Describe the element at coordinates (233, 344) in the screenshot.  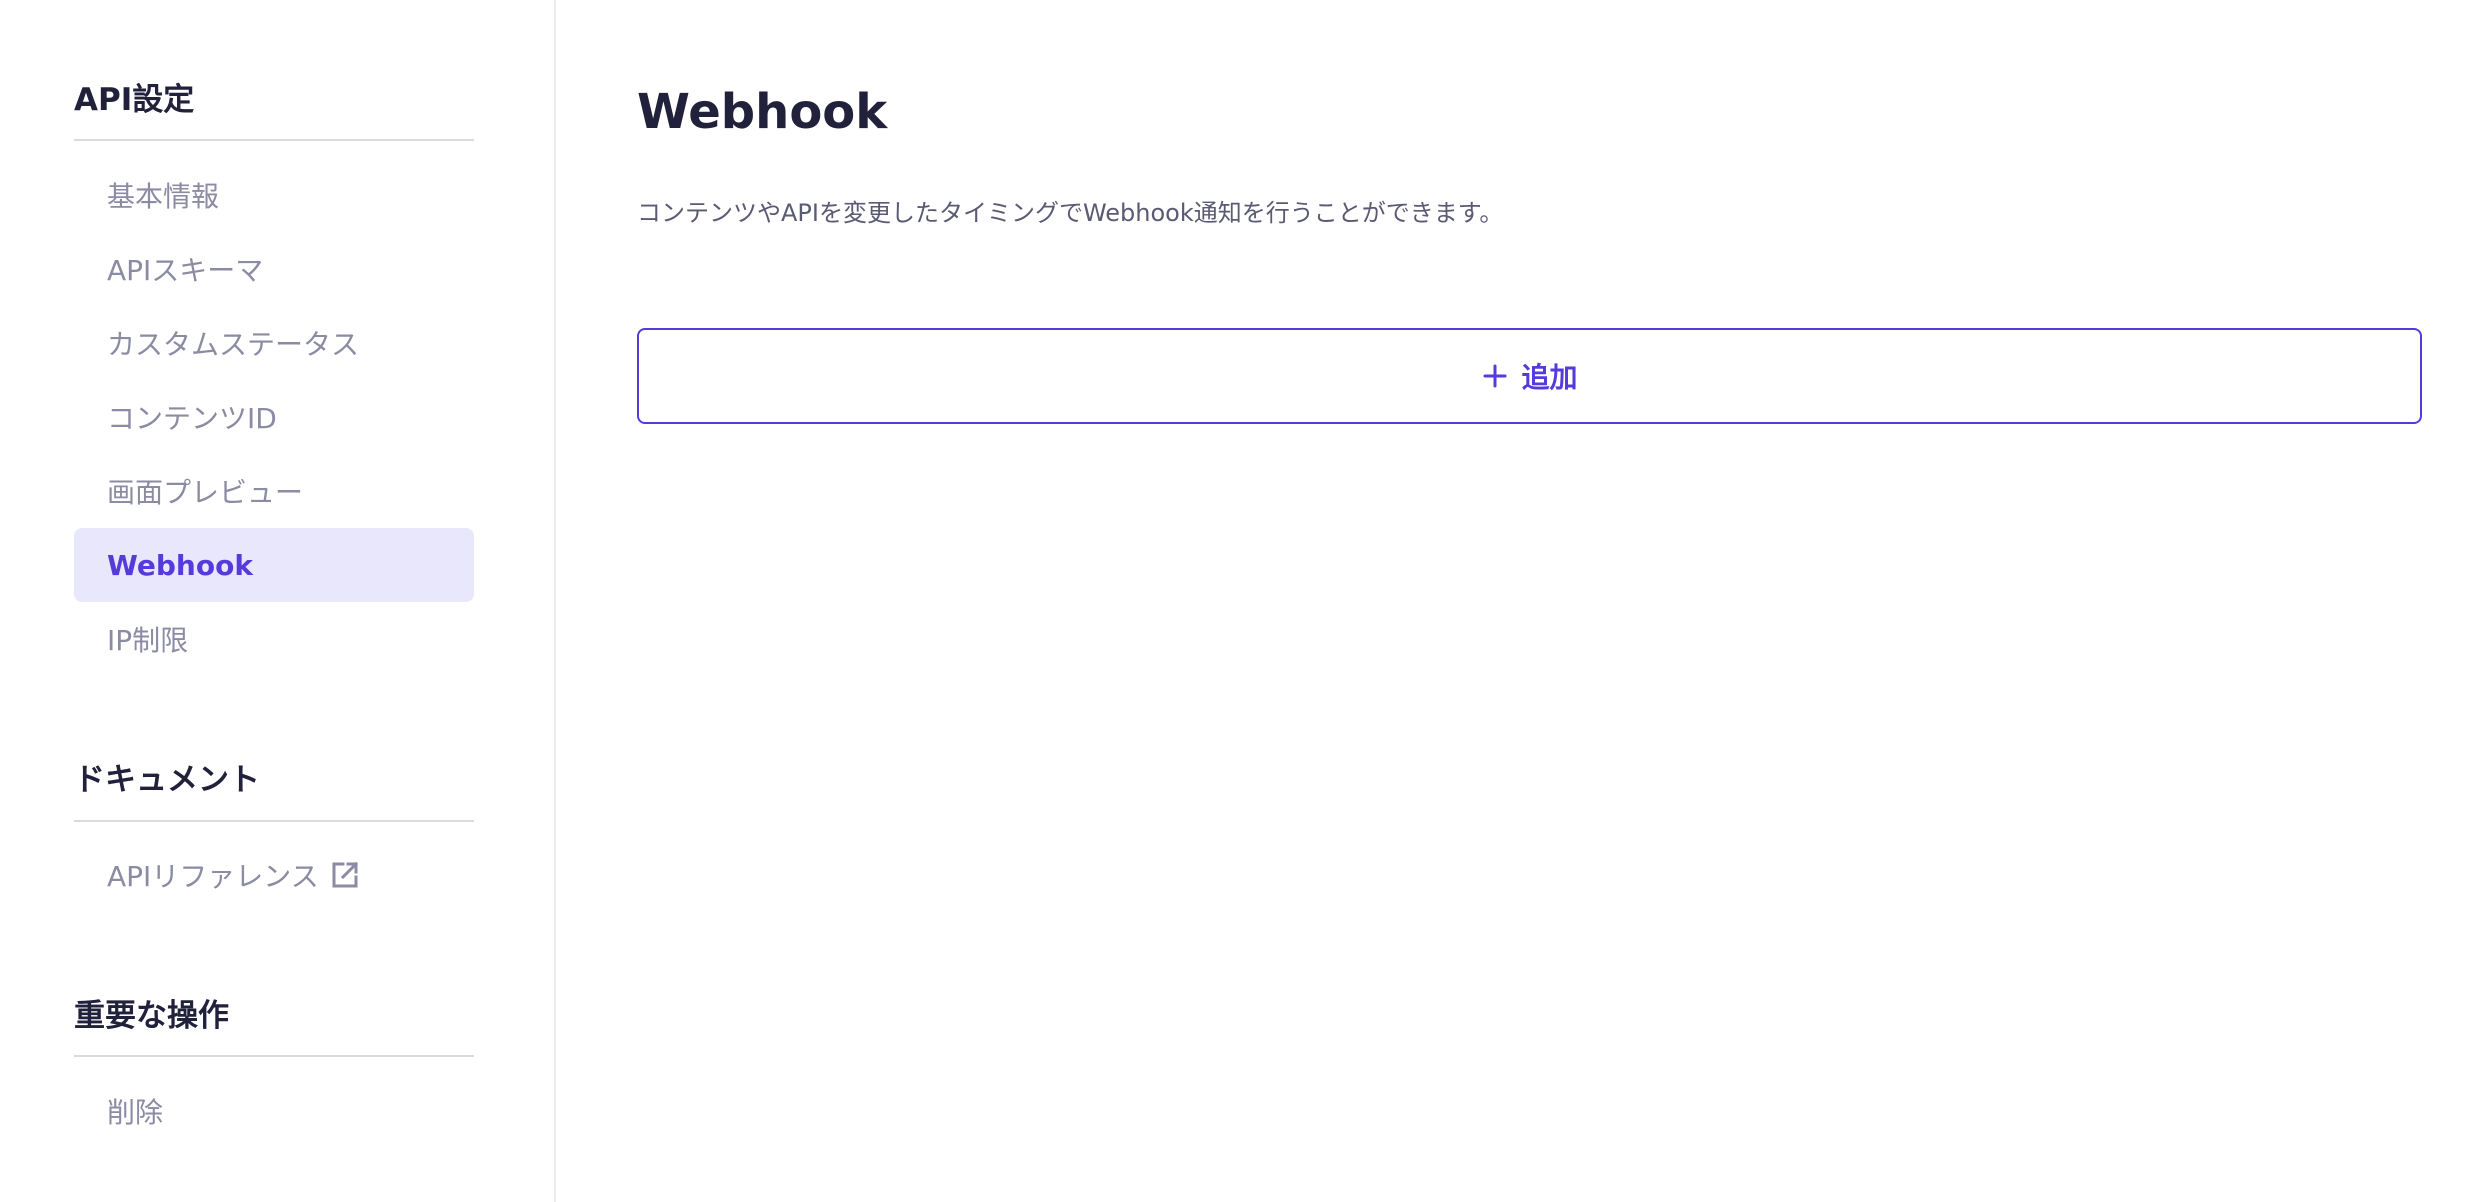
I see `sidebar-item-label: カスタムステータス` at that location.